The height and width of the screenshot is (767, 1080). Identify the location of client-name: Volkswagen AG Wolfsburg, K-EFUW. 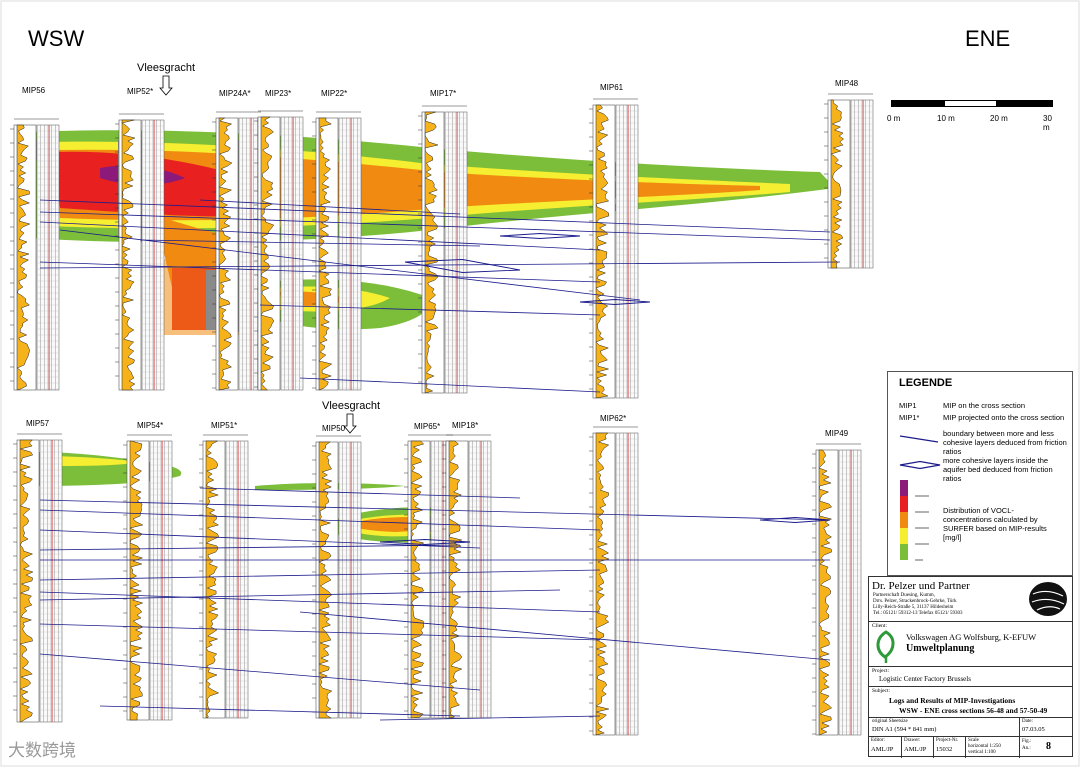
(971, 637).